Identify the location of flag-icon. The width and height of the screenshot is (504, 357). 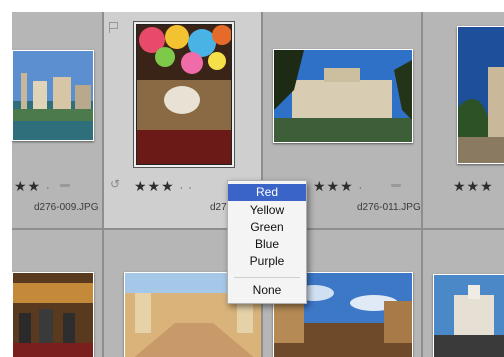
(114, 27).